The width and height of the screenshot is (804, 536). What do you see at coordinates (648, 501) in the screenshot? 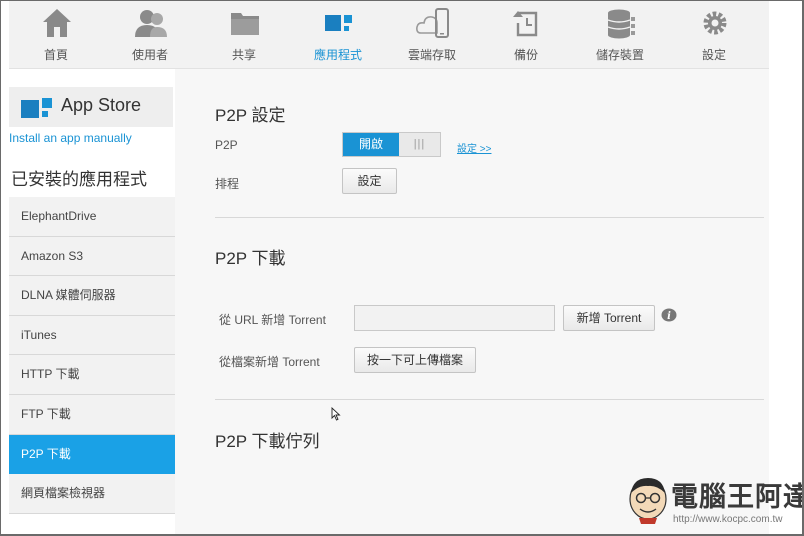
I see `mascot-face-icon` at bounding box center [648, 501].